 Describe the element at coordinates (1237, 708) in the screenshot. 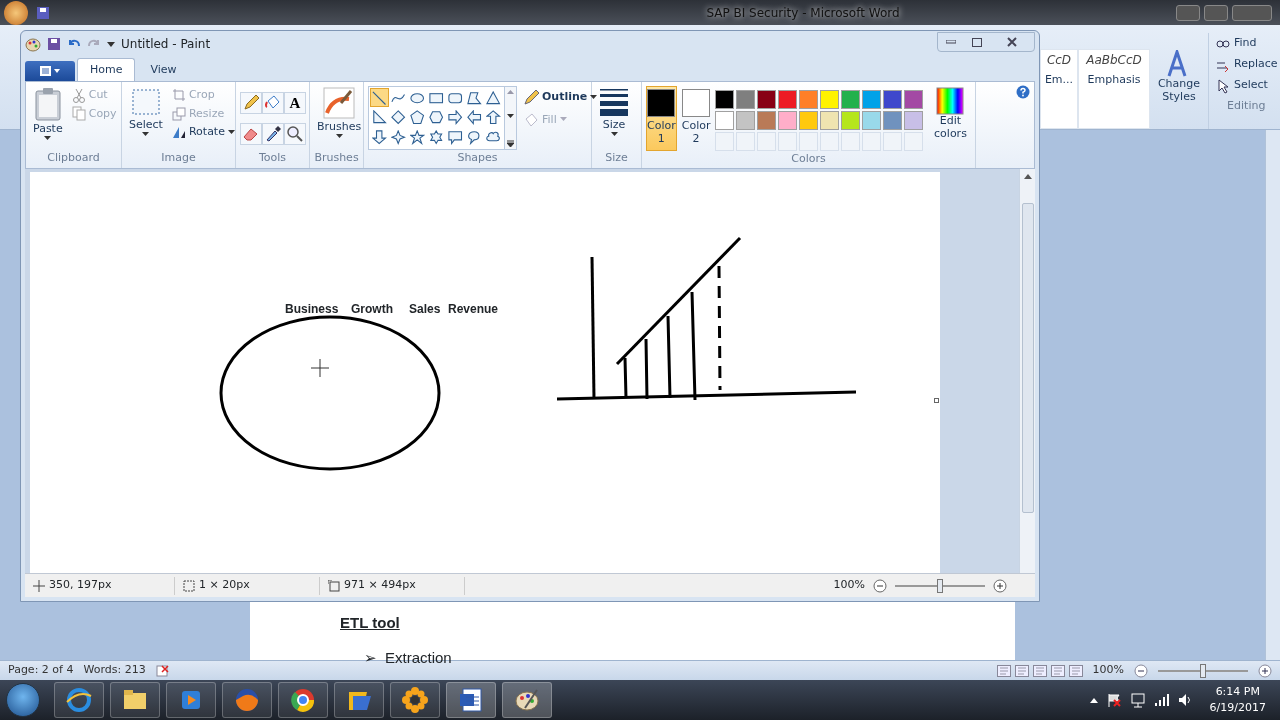

I see `clock-date: 6/19/2017` at that location.